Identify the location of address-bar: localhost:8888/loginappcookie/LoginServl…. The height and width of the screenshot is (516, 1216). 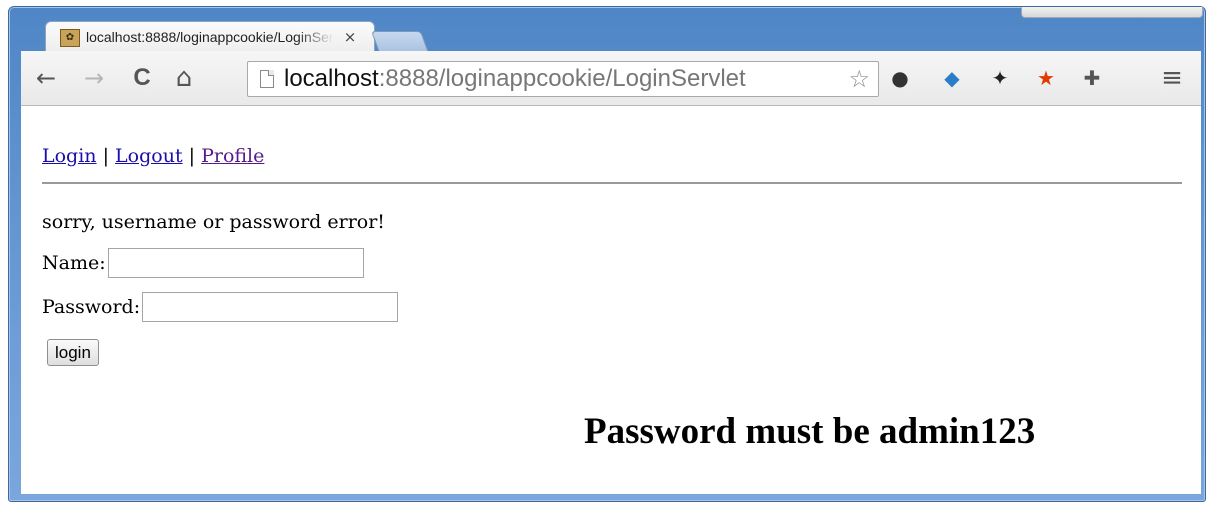
(563, 79).